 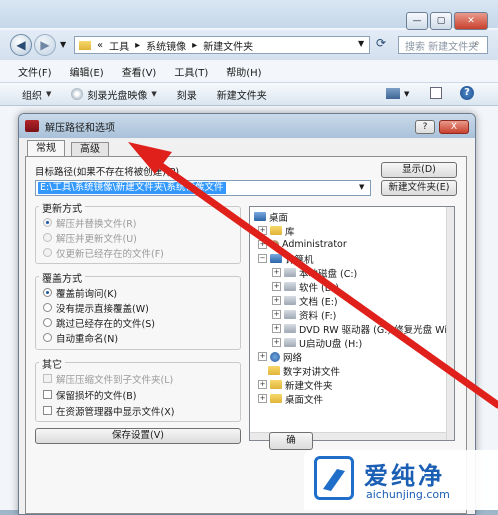 I want to click on tree-node-folder-desktop-files: + 桌面文件, so click(x=290, y=399).